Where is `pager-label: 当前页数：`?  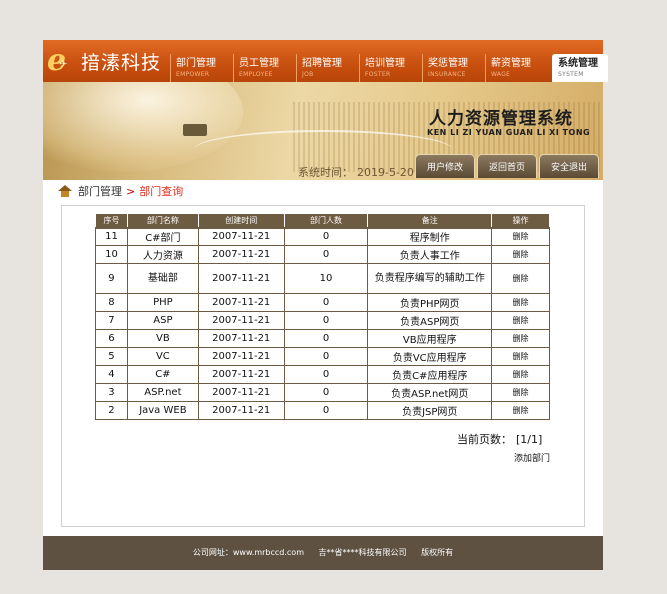 pager-label: 当前页数： is located at coordinates (484, 439).